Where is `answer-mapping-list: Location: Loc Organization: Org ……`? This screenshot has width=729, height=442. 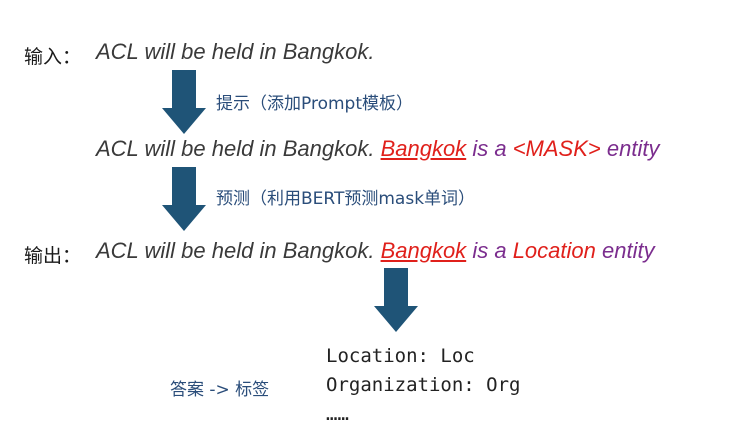
answer-mapping-list: Location: Loc Organization: Org …… is located at coordinates (423, 385).